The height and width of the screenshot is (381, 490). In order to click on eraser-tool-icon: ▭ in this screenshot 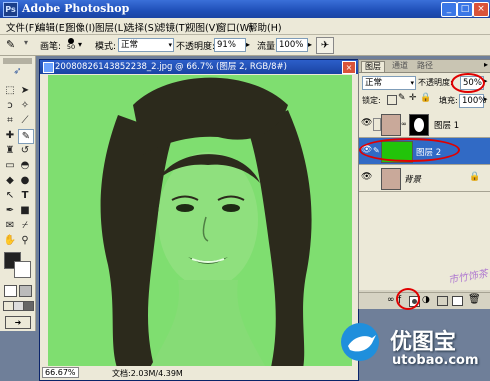, I will do `click(10, 165)`.